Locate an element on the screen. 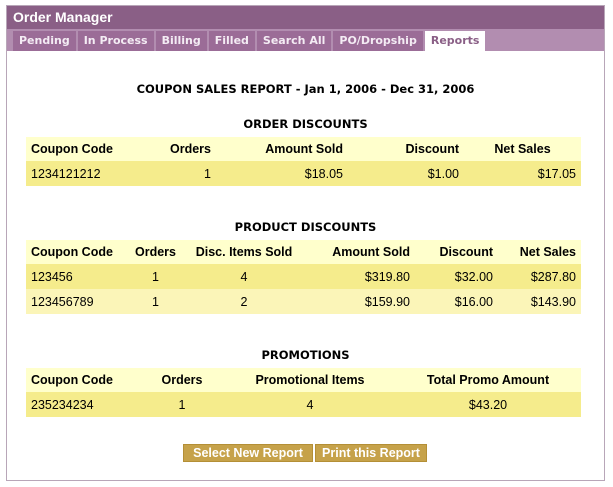  tab-in-process: In Process is located at coordinates (115, 41).